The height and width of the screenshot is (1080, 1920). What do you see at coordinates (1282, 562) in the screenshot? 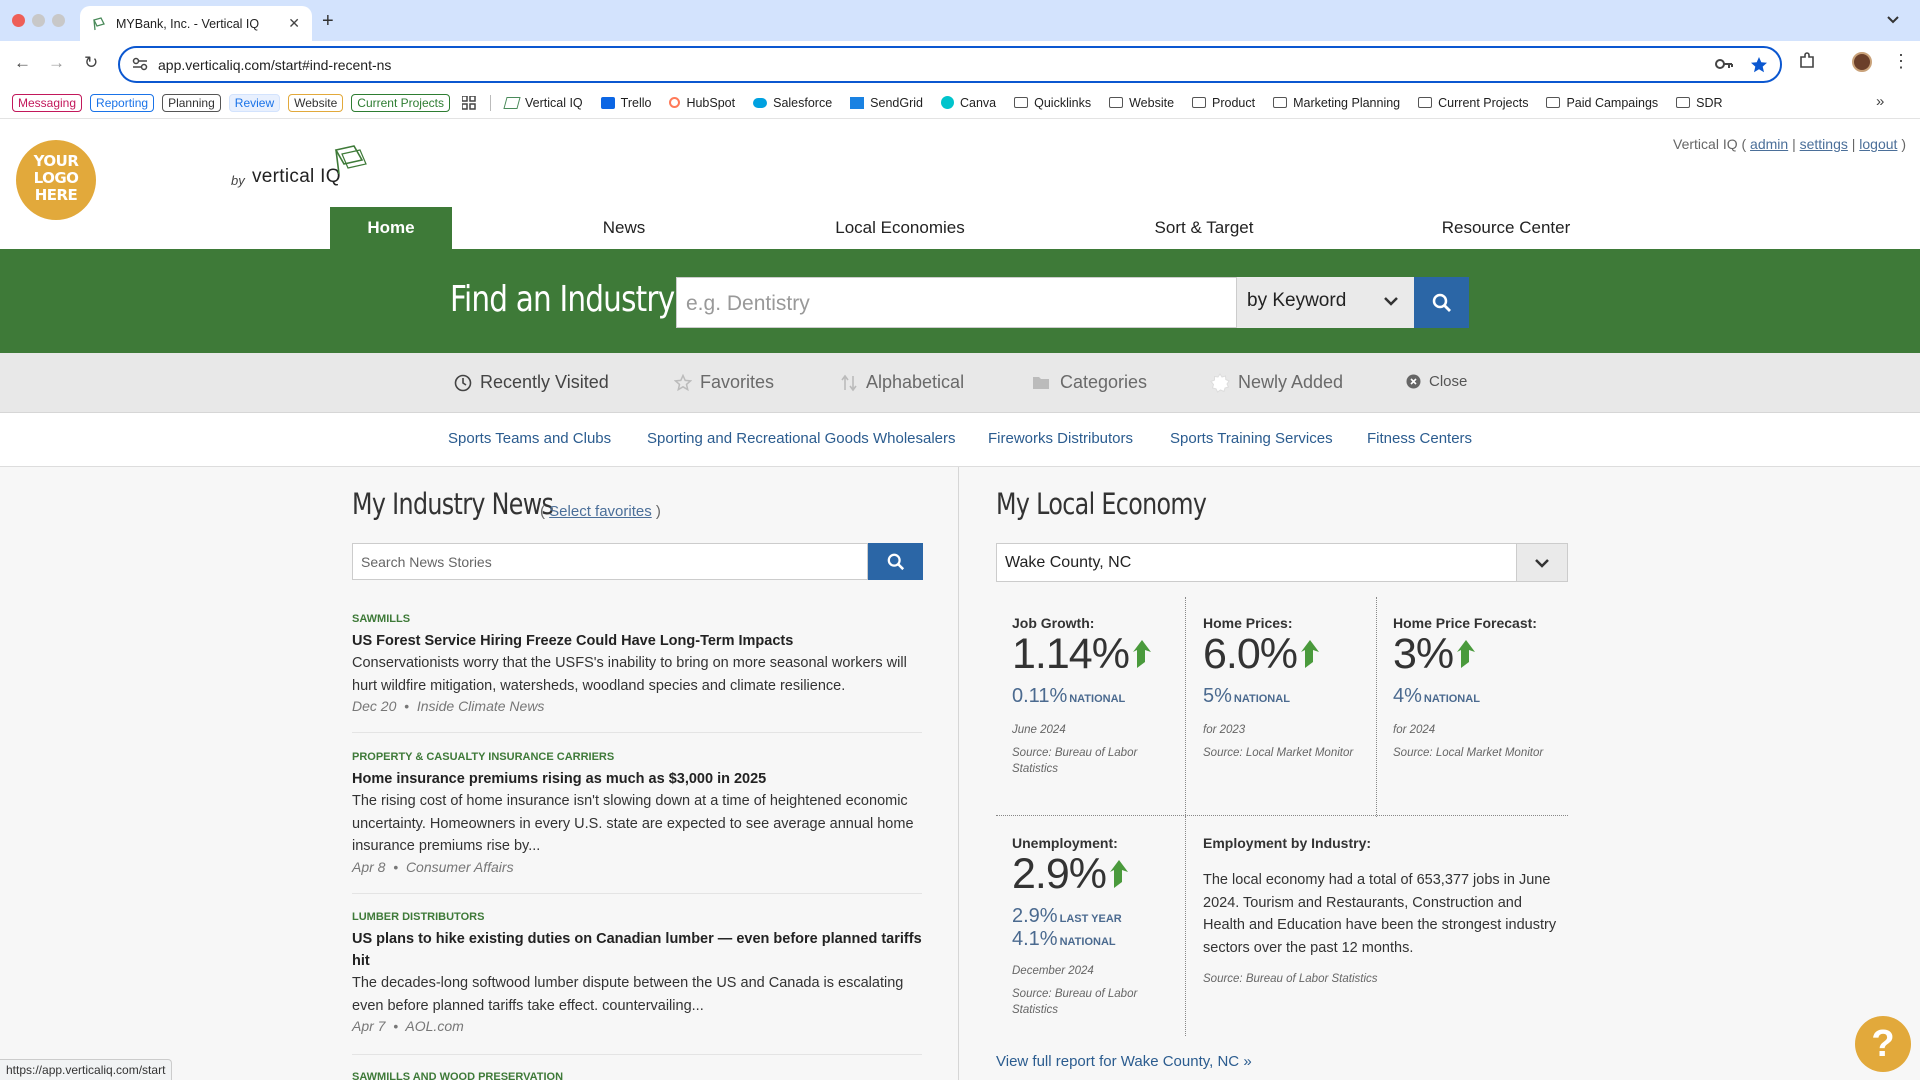
I see `location-select: Wake County, NC` at bounding box center [1282, 562].